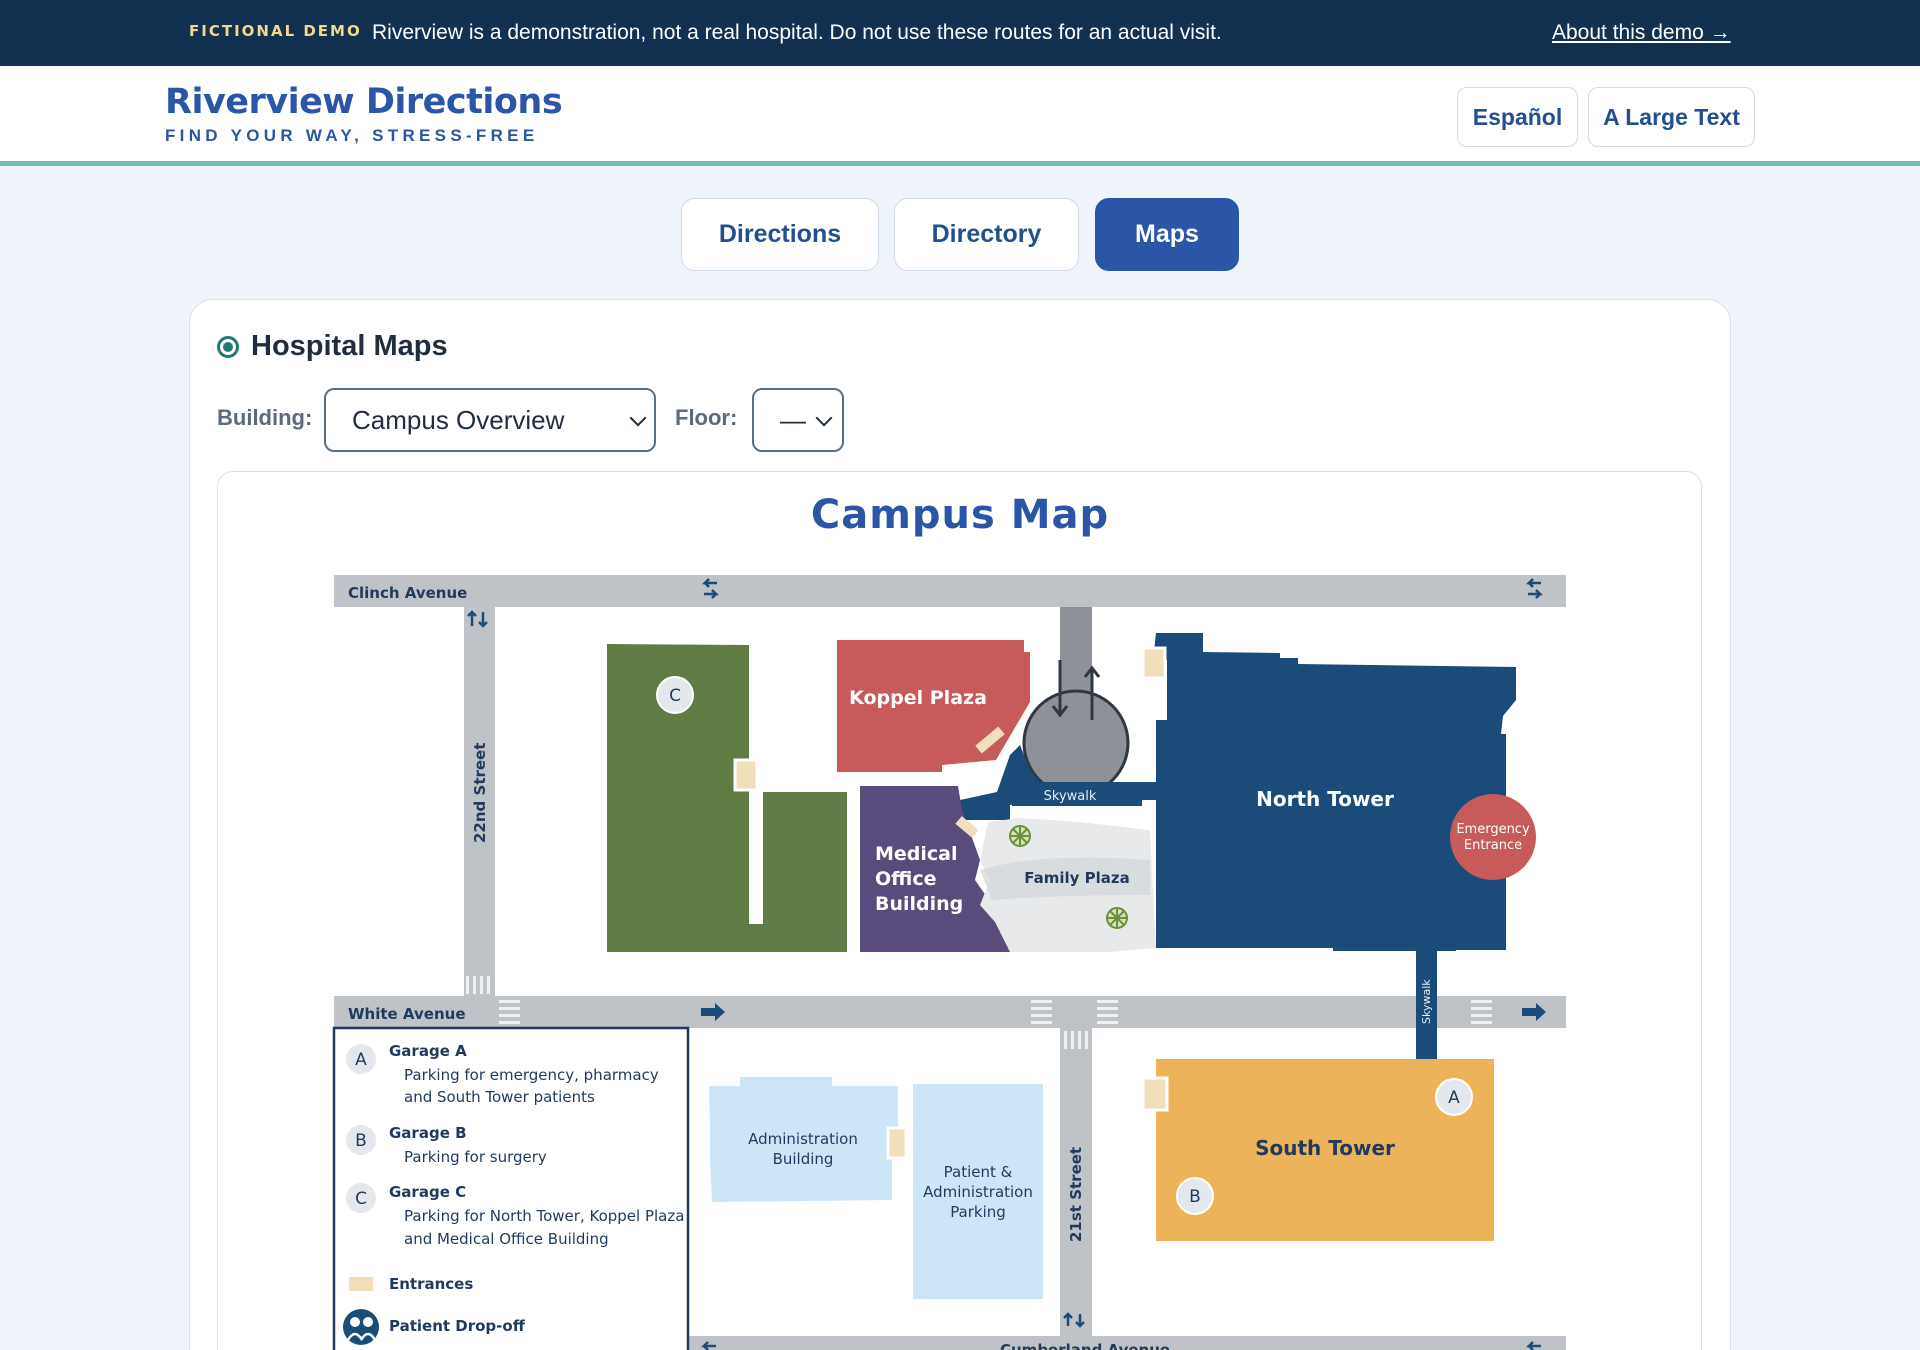  I want to click on site-title: Riverview Directions, so click(364, 102).